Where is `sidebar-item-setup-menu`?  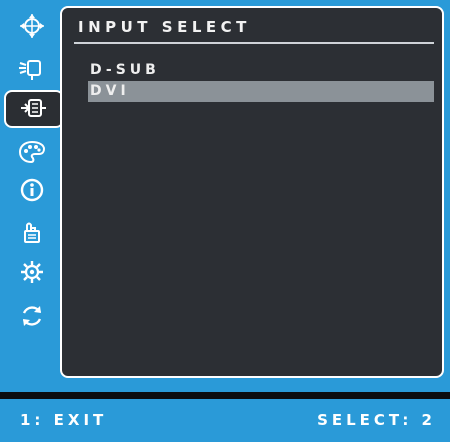
sidebar-item-setup-menu is located at coordinates (32, 272).